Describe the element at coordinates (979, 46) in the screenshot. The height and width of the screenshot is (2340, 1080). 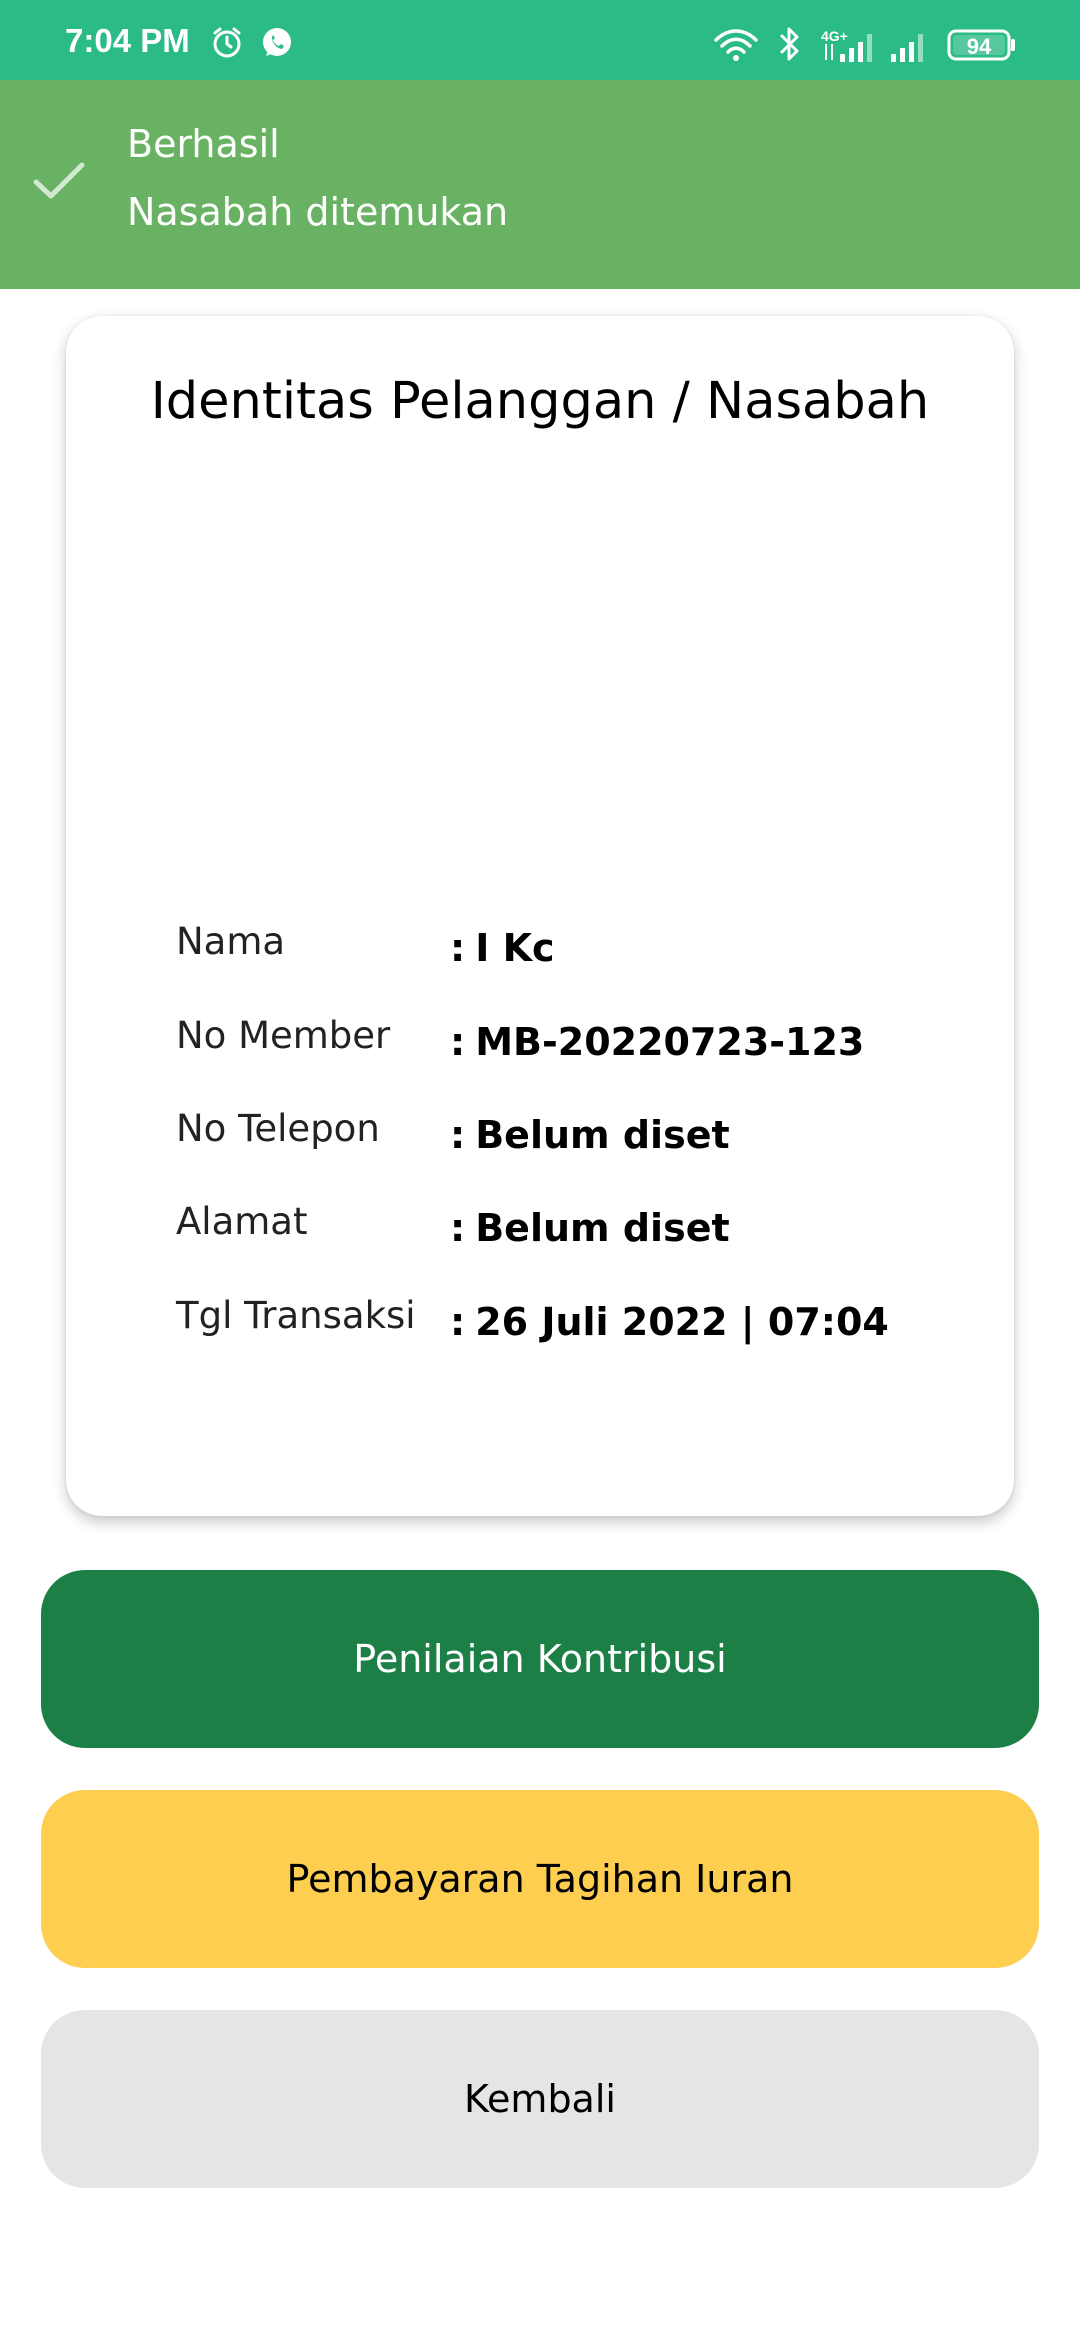
I see `battery-level: 94` at that location.